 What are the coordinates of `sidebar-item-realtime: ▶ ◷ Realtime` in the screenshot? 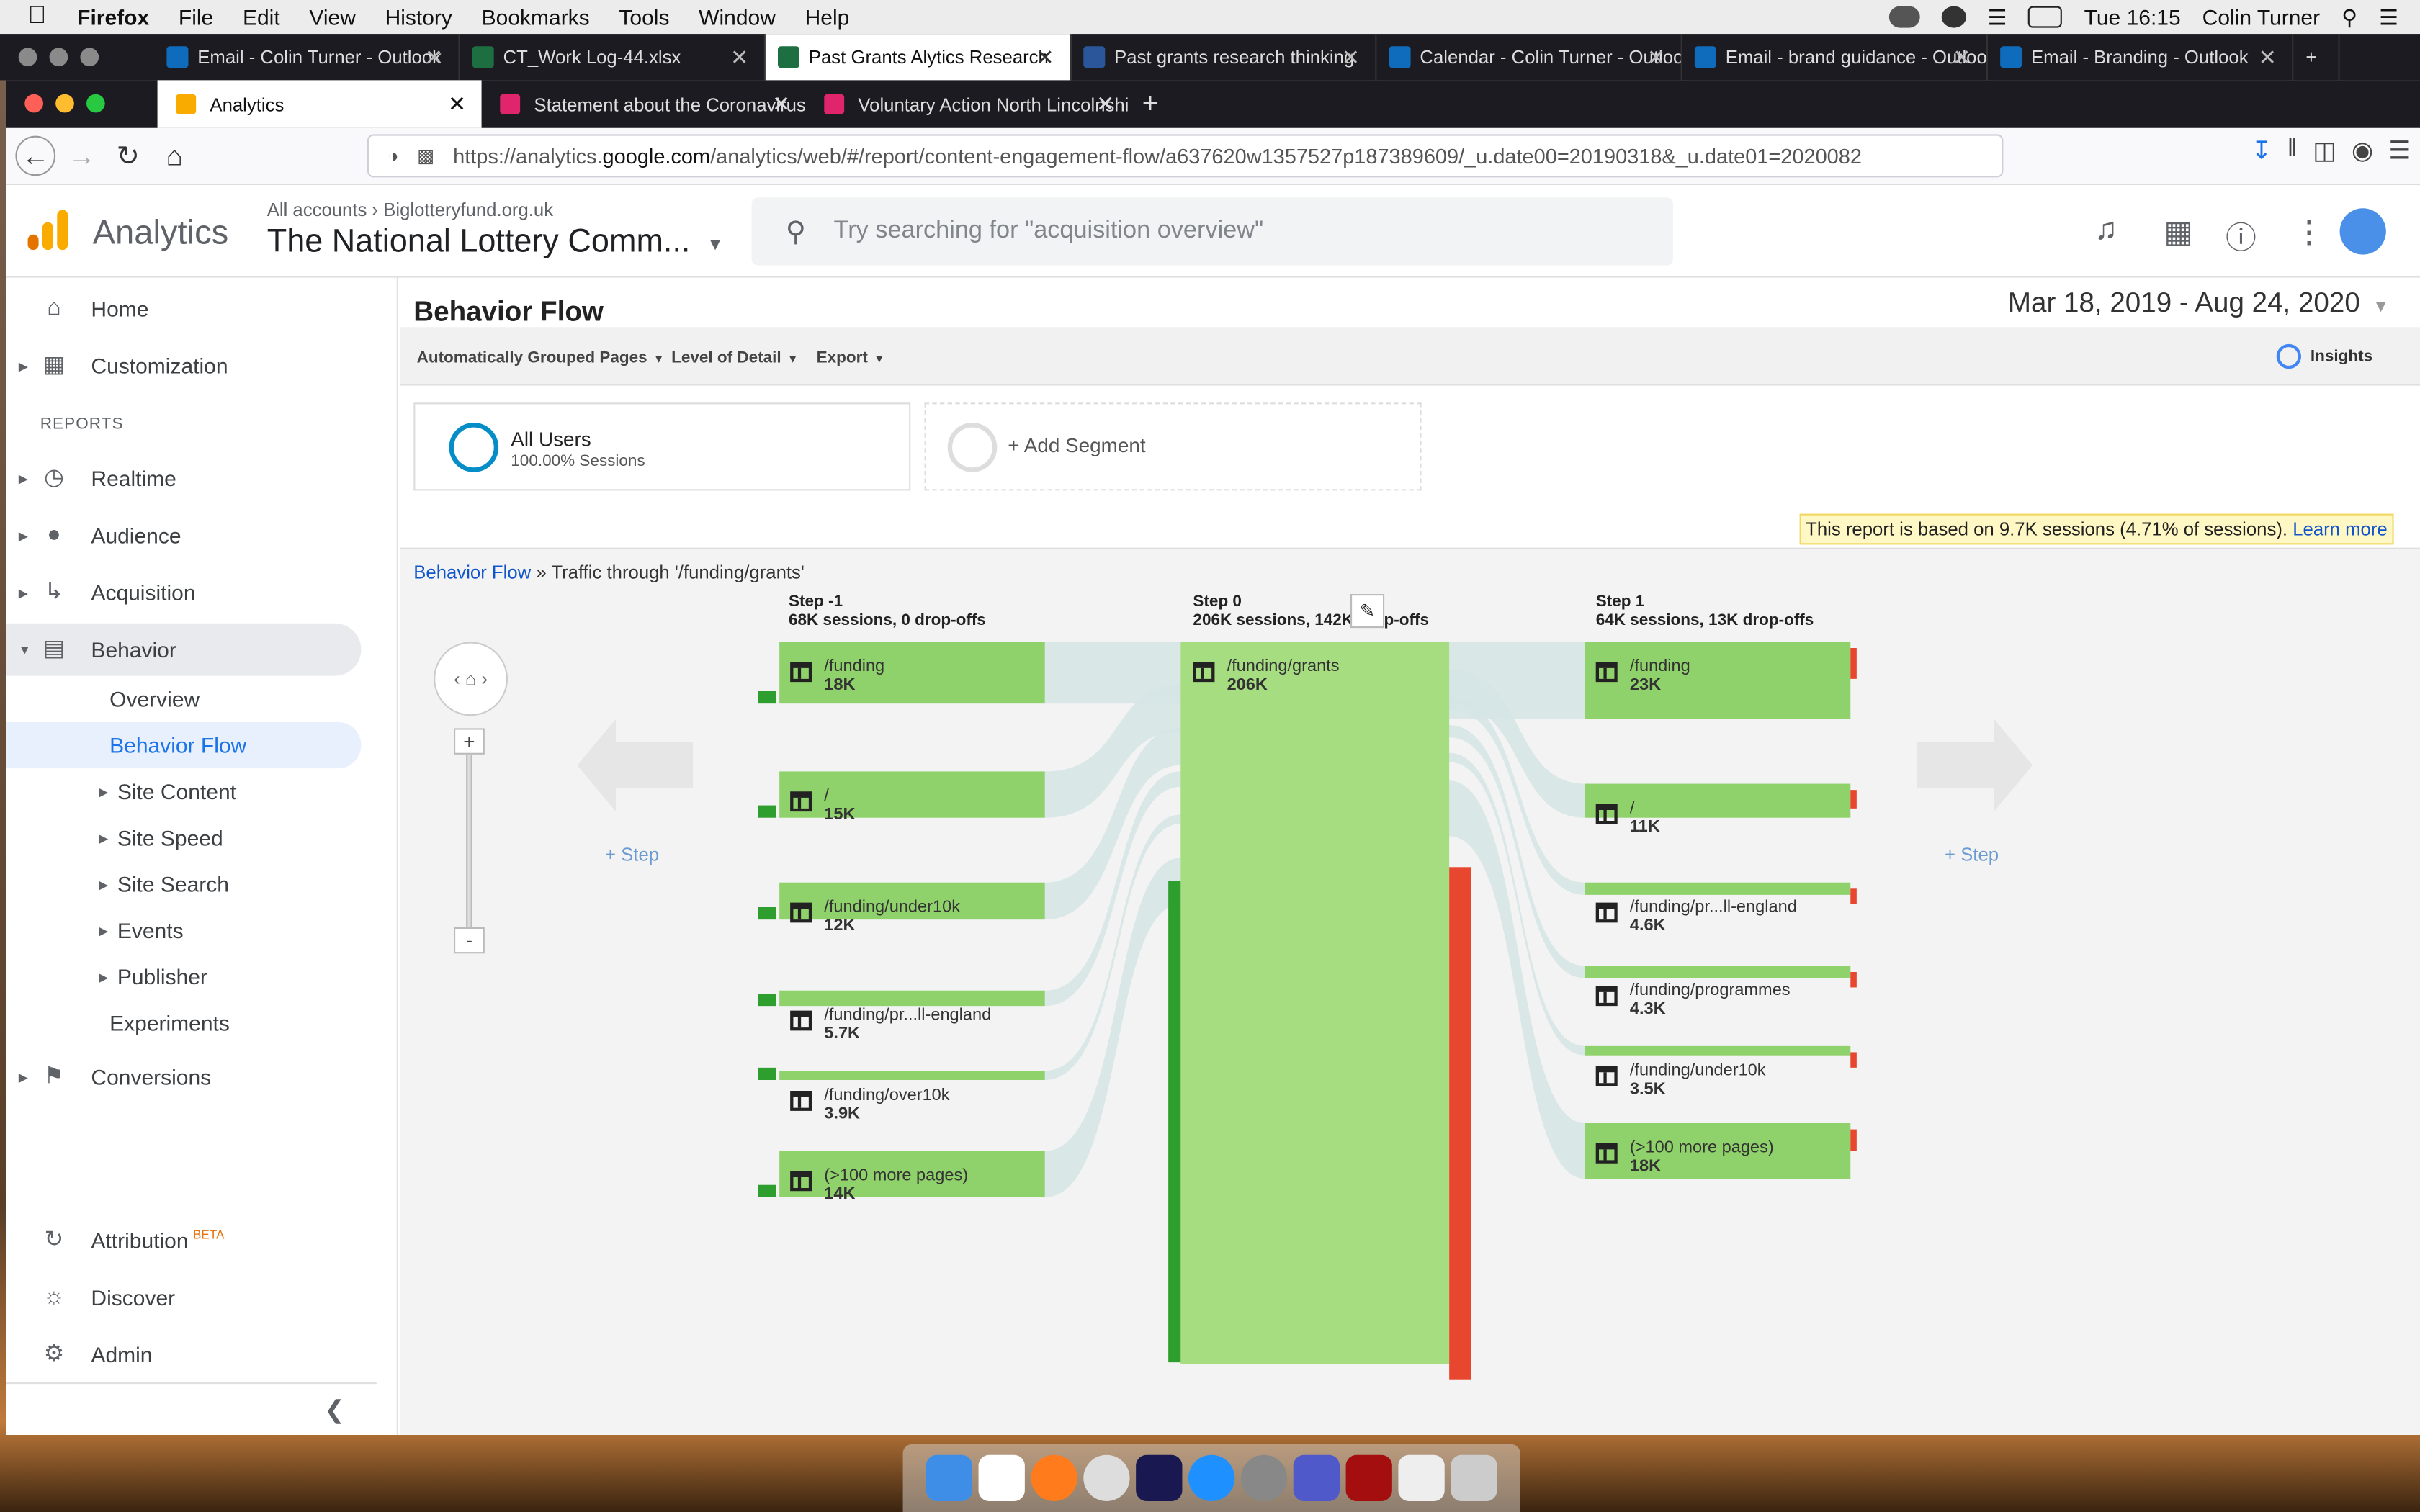 It's located at (184, 478).